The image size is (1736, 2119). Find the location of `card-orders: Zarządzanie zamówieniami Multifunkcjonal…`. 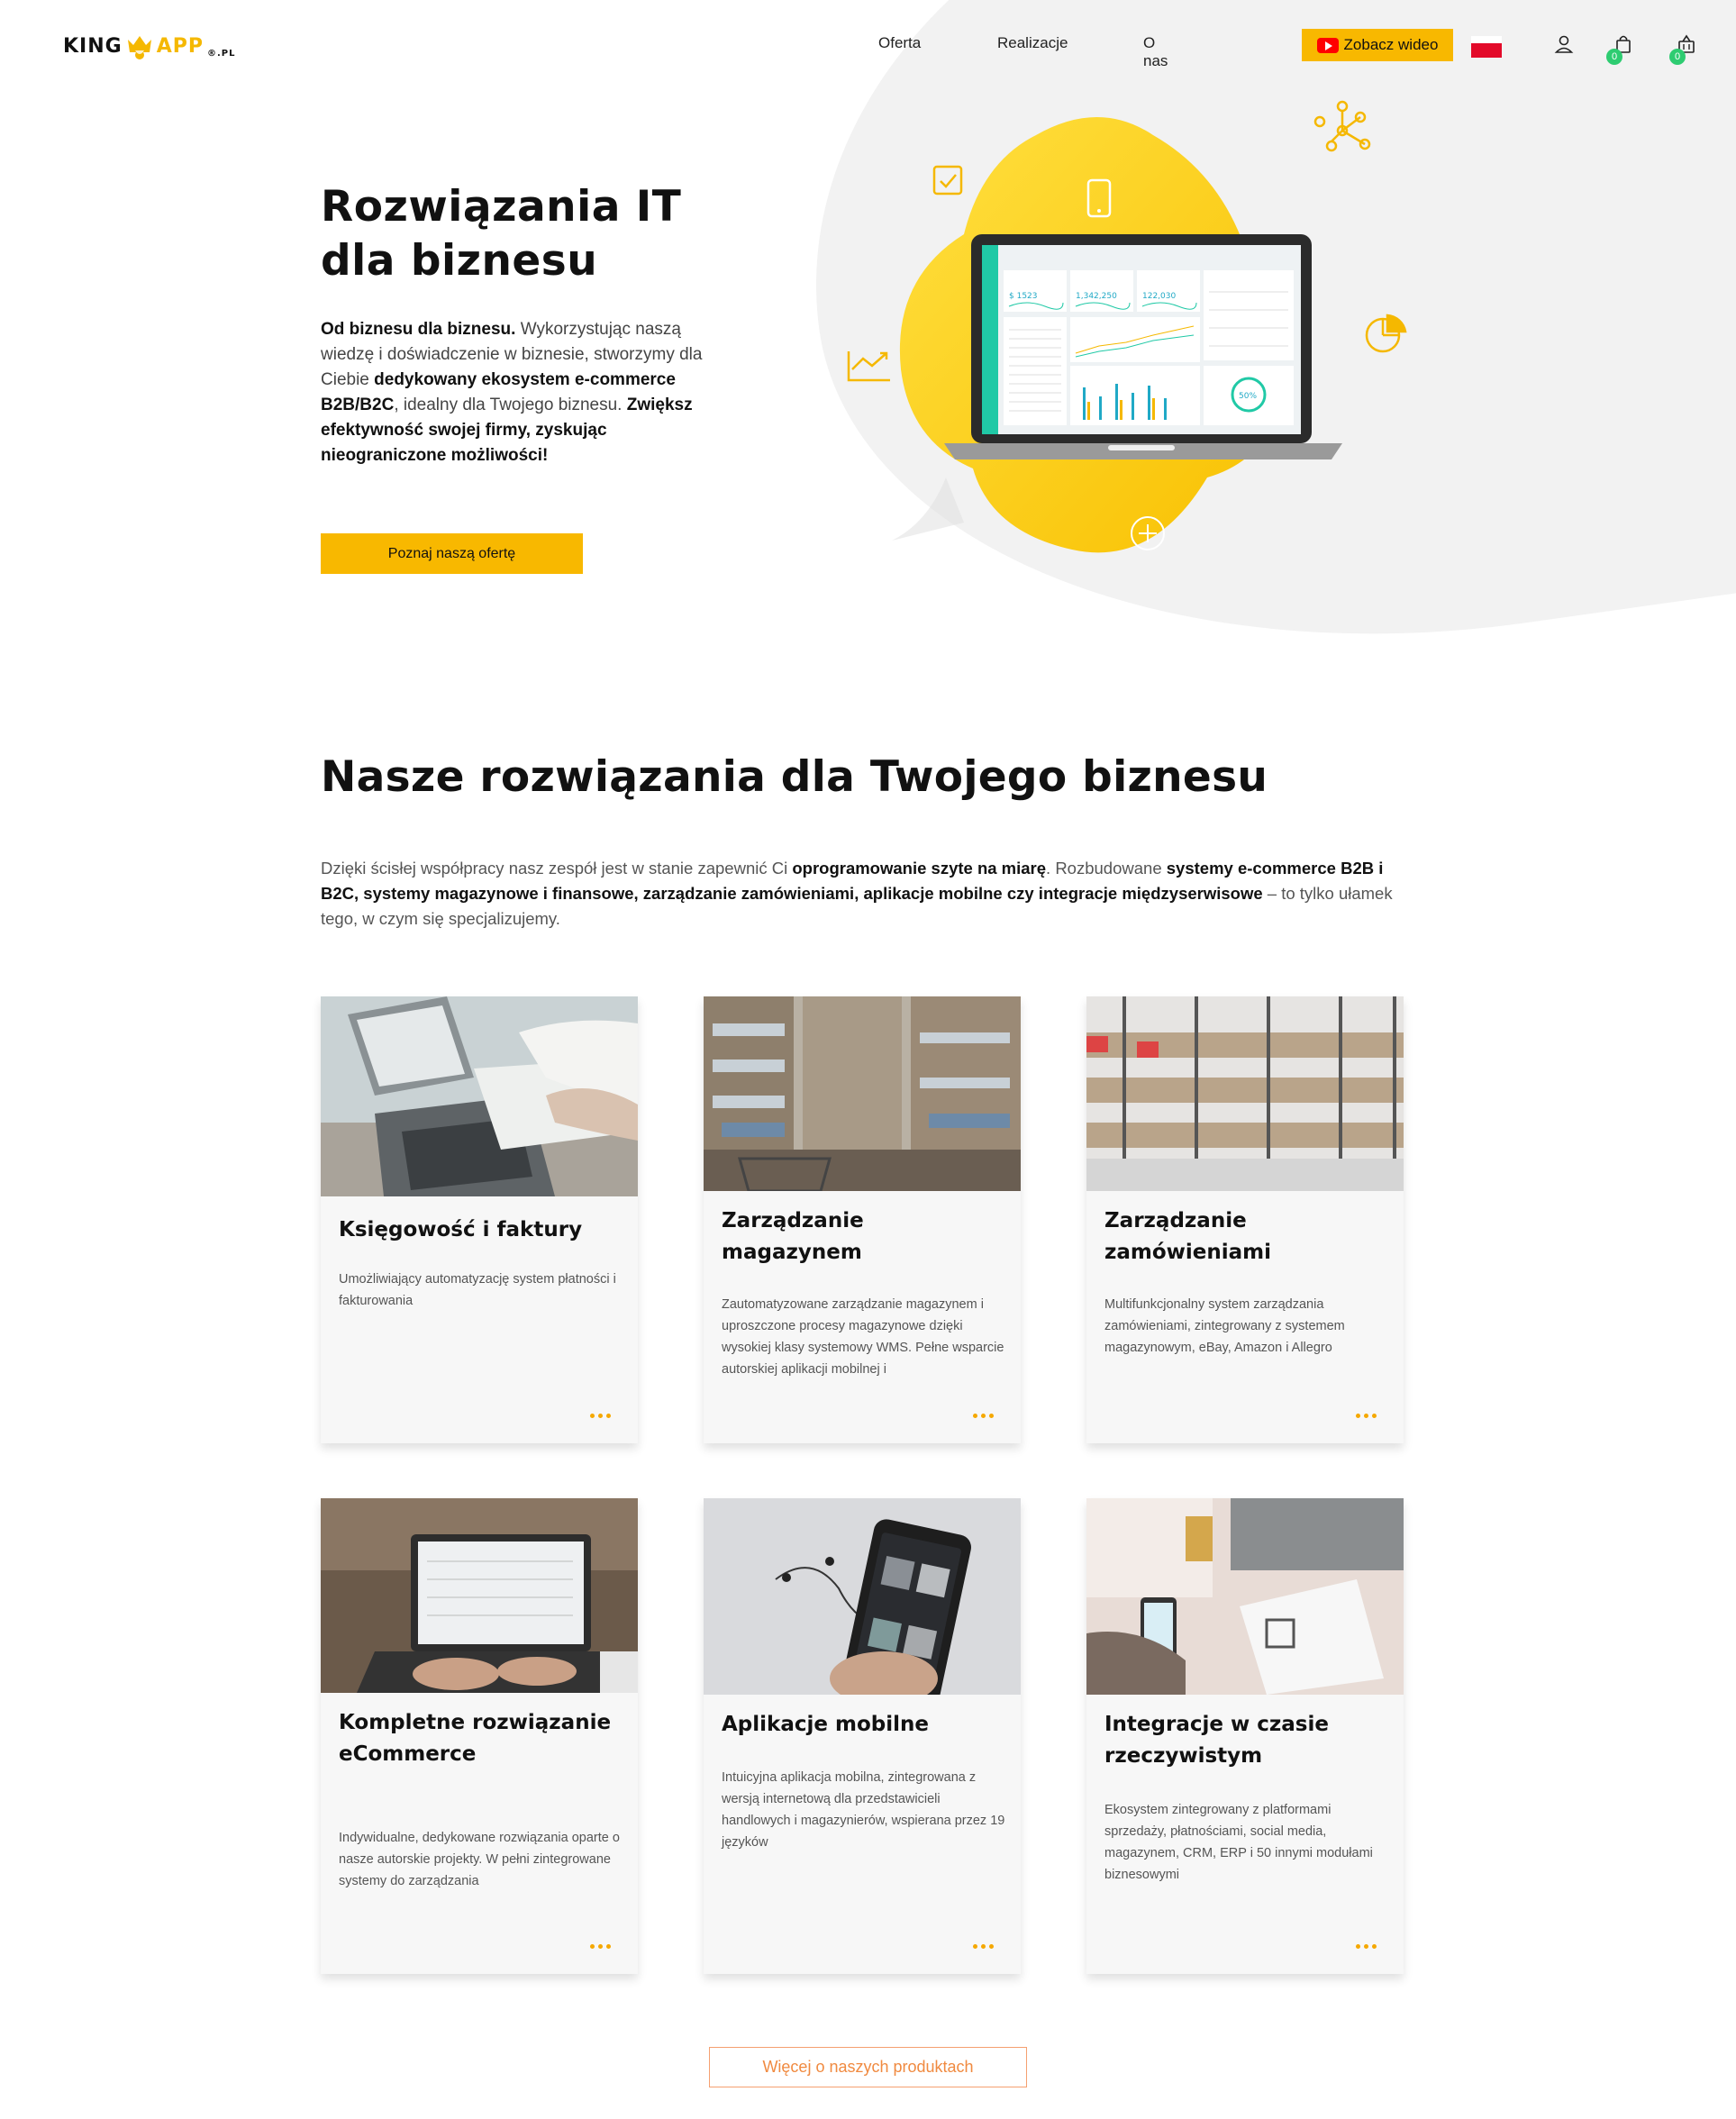

card-orders: Zarządzanie zamówieniami Multifunkcjonal… is located at coordinates (1245, 1219).